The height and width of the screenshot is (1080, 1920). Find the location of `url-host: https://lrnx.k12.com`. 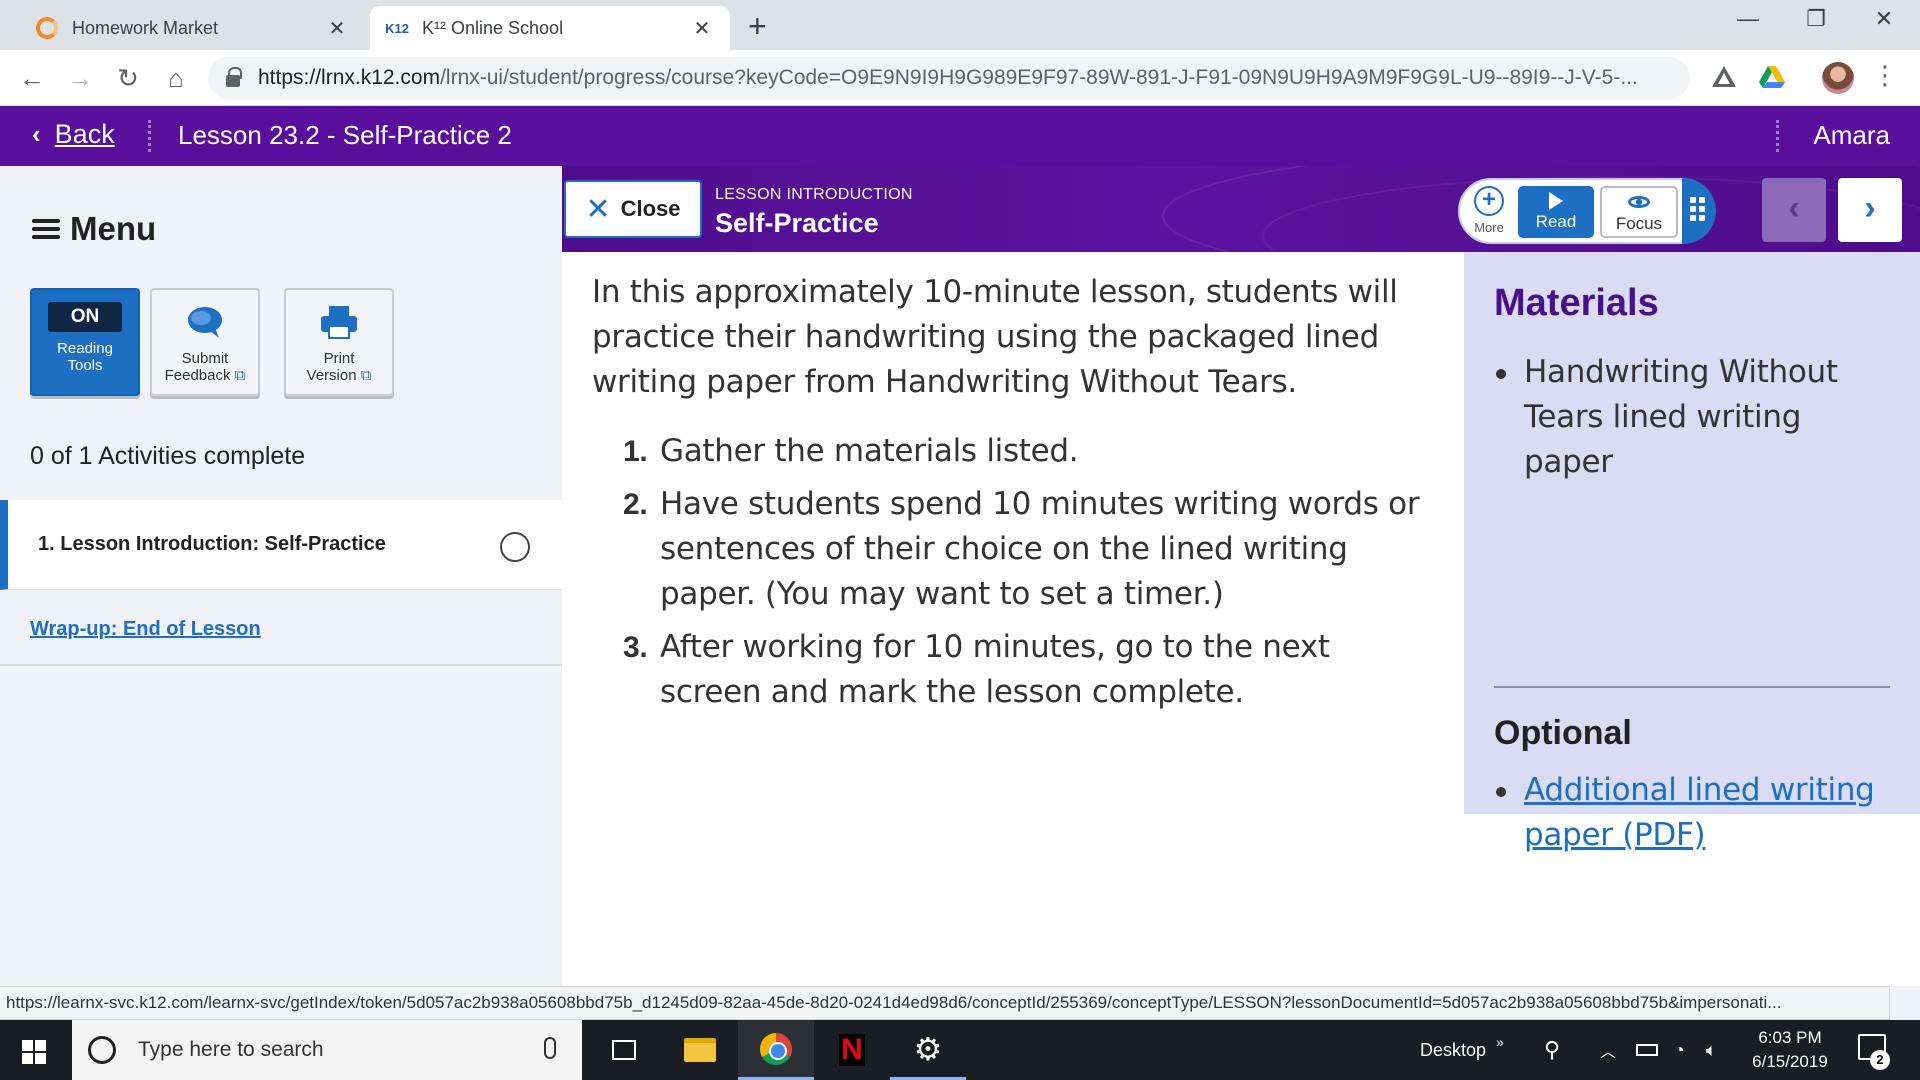

url-host: https://lrnx.k12.com is located at coordinates (349, 77).